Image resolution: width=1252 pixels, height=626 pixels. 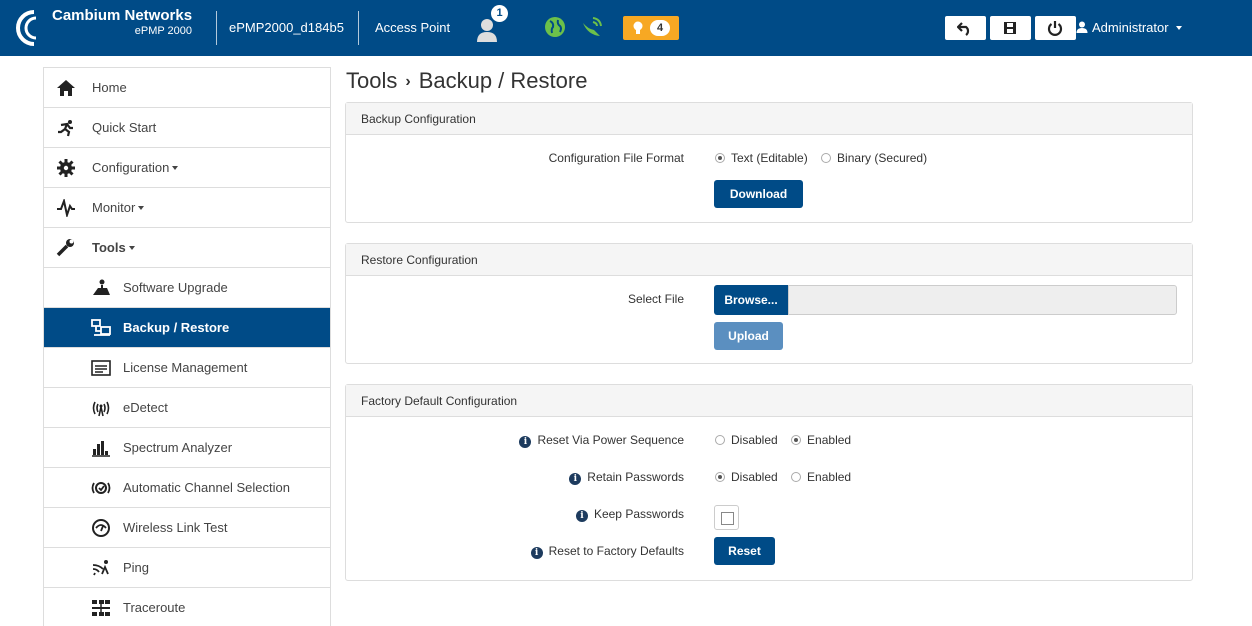 I want to click on save-button, so click(x=1010, y=28).